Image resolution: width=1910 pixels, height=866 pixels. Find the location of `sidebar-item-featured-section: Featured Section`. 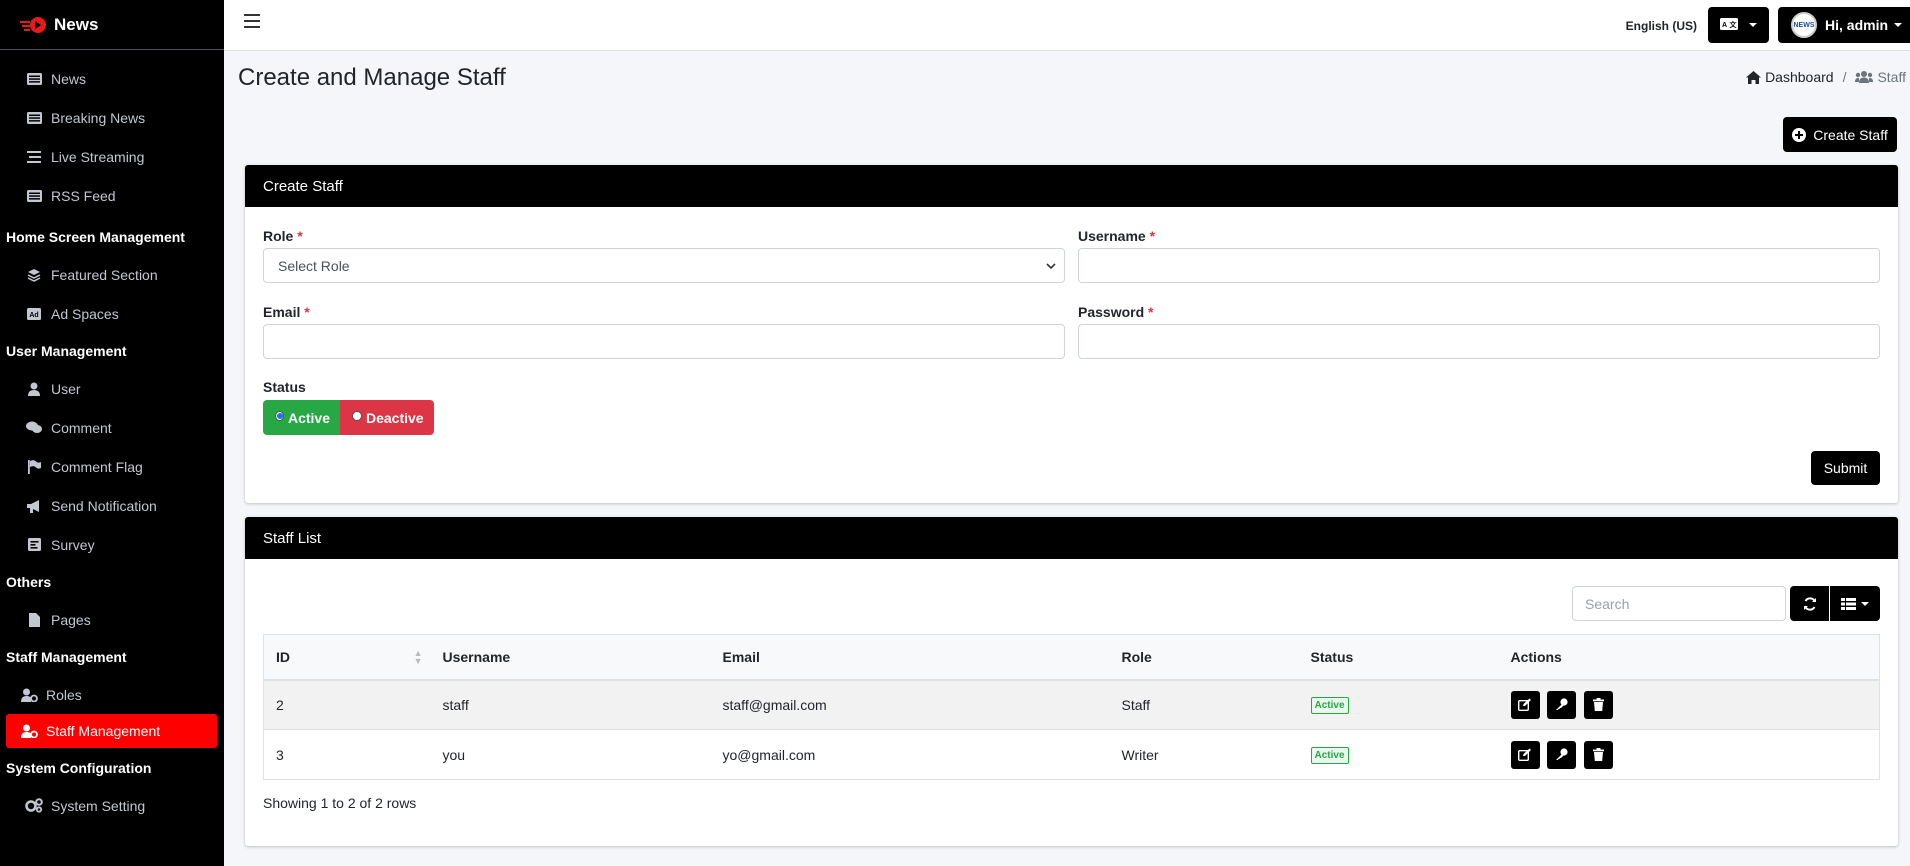

sidebar-item-featured-section: Featured Section is located at coordinates (112, 274).